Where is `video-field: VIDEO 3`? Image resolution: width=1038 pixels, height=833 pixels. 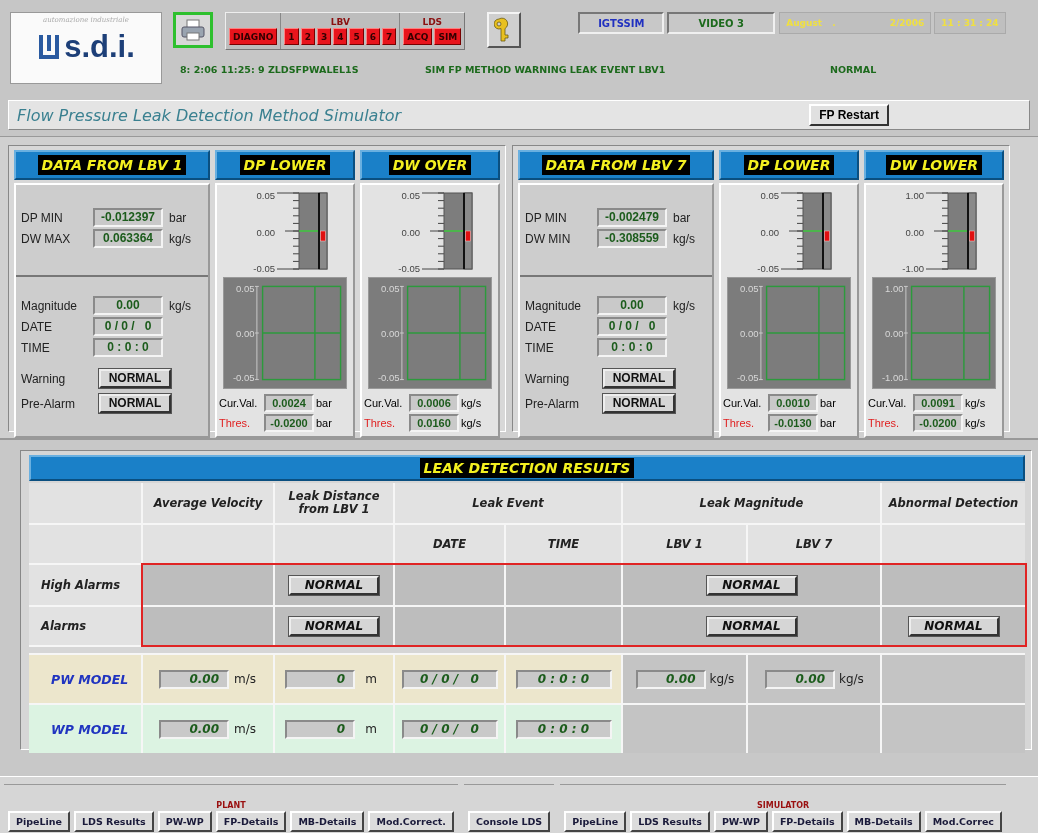
video-field: VIDEO 3 is located at coordinates (721, 23).